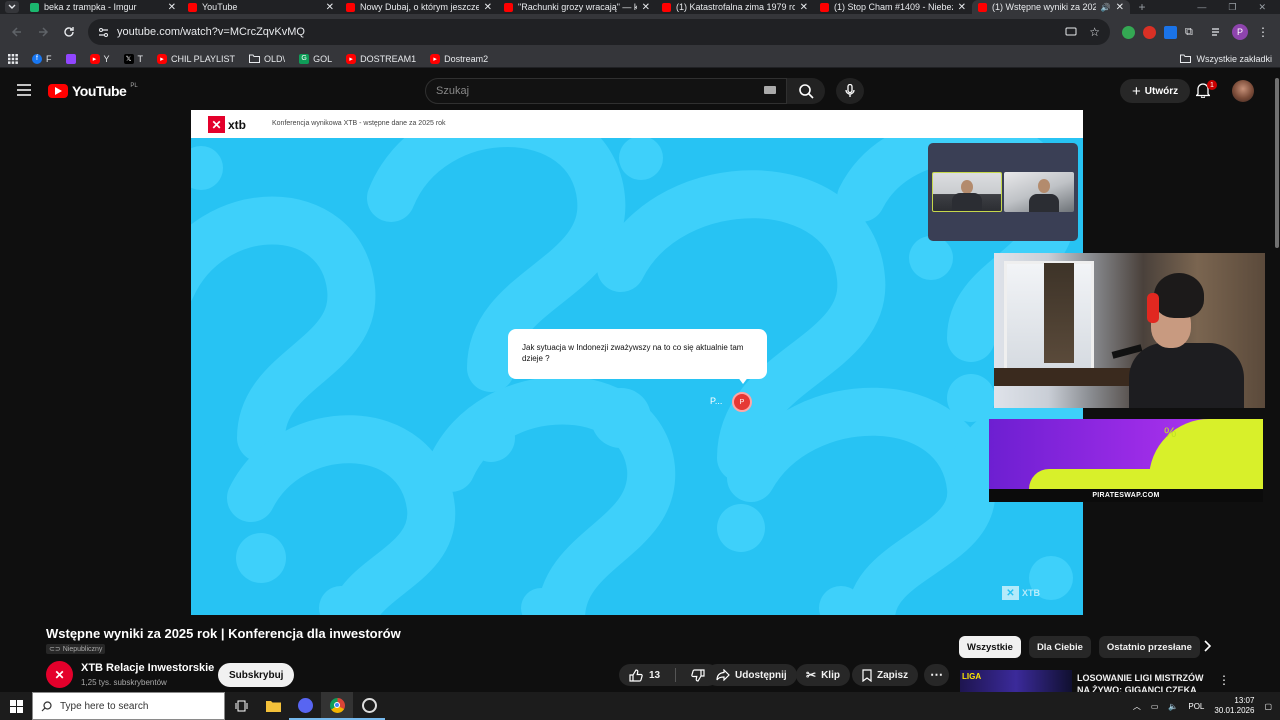 Image resolution: width=1280 pixels, height=720 pixels. Describe the element at coordinates (124, 682) in the screenshot. I see `subscriber-count: 1,25 tys. subskrybentów` at that location.